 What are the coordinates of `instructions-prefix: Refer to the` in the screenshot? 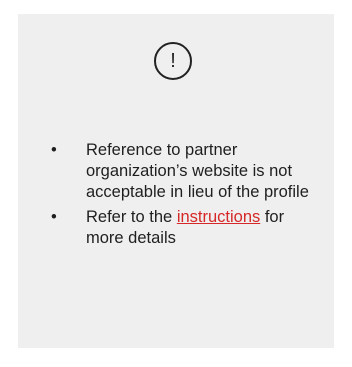 It's located at (131, 217).